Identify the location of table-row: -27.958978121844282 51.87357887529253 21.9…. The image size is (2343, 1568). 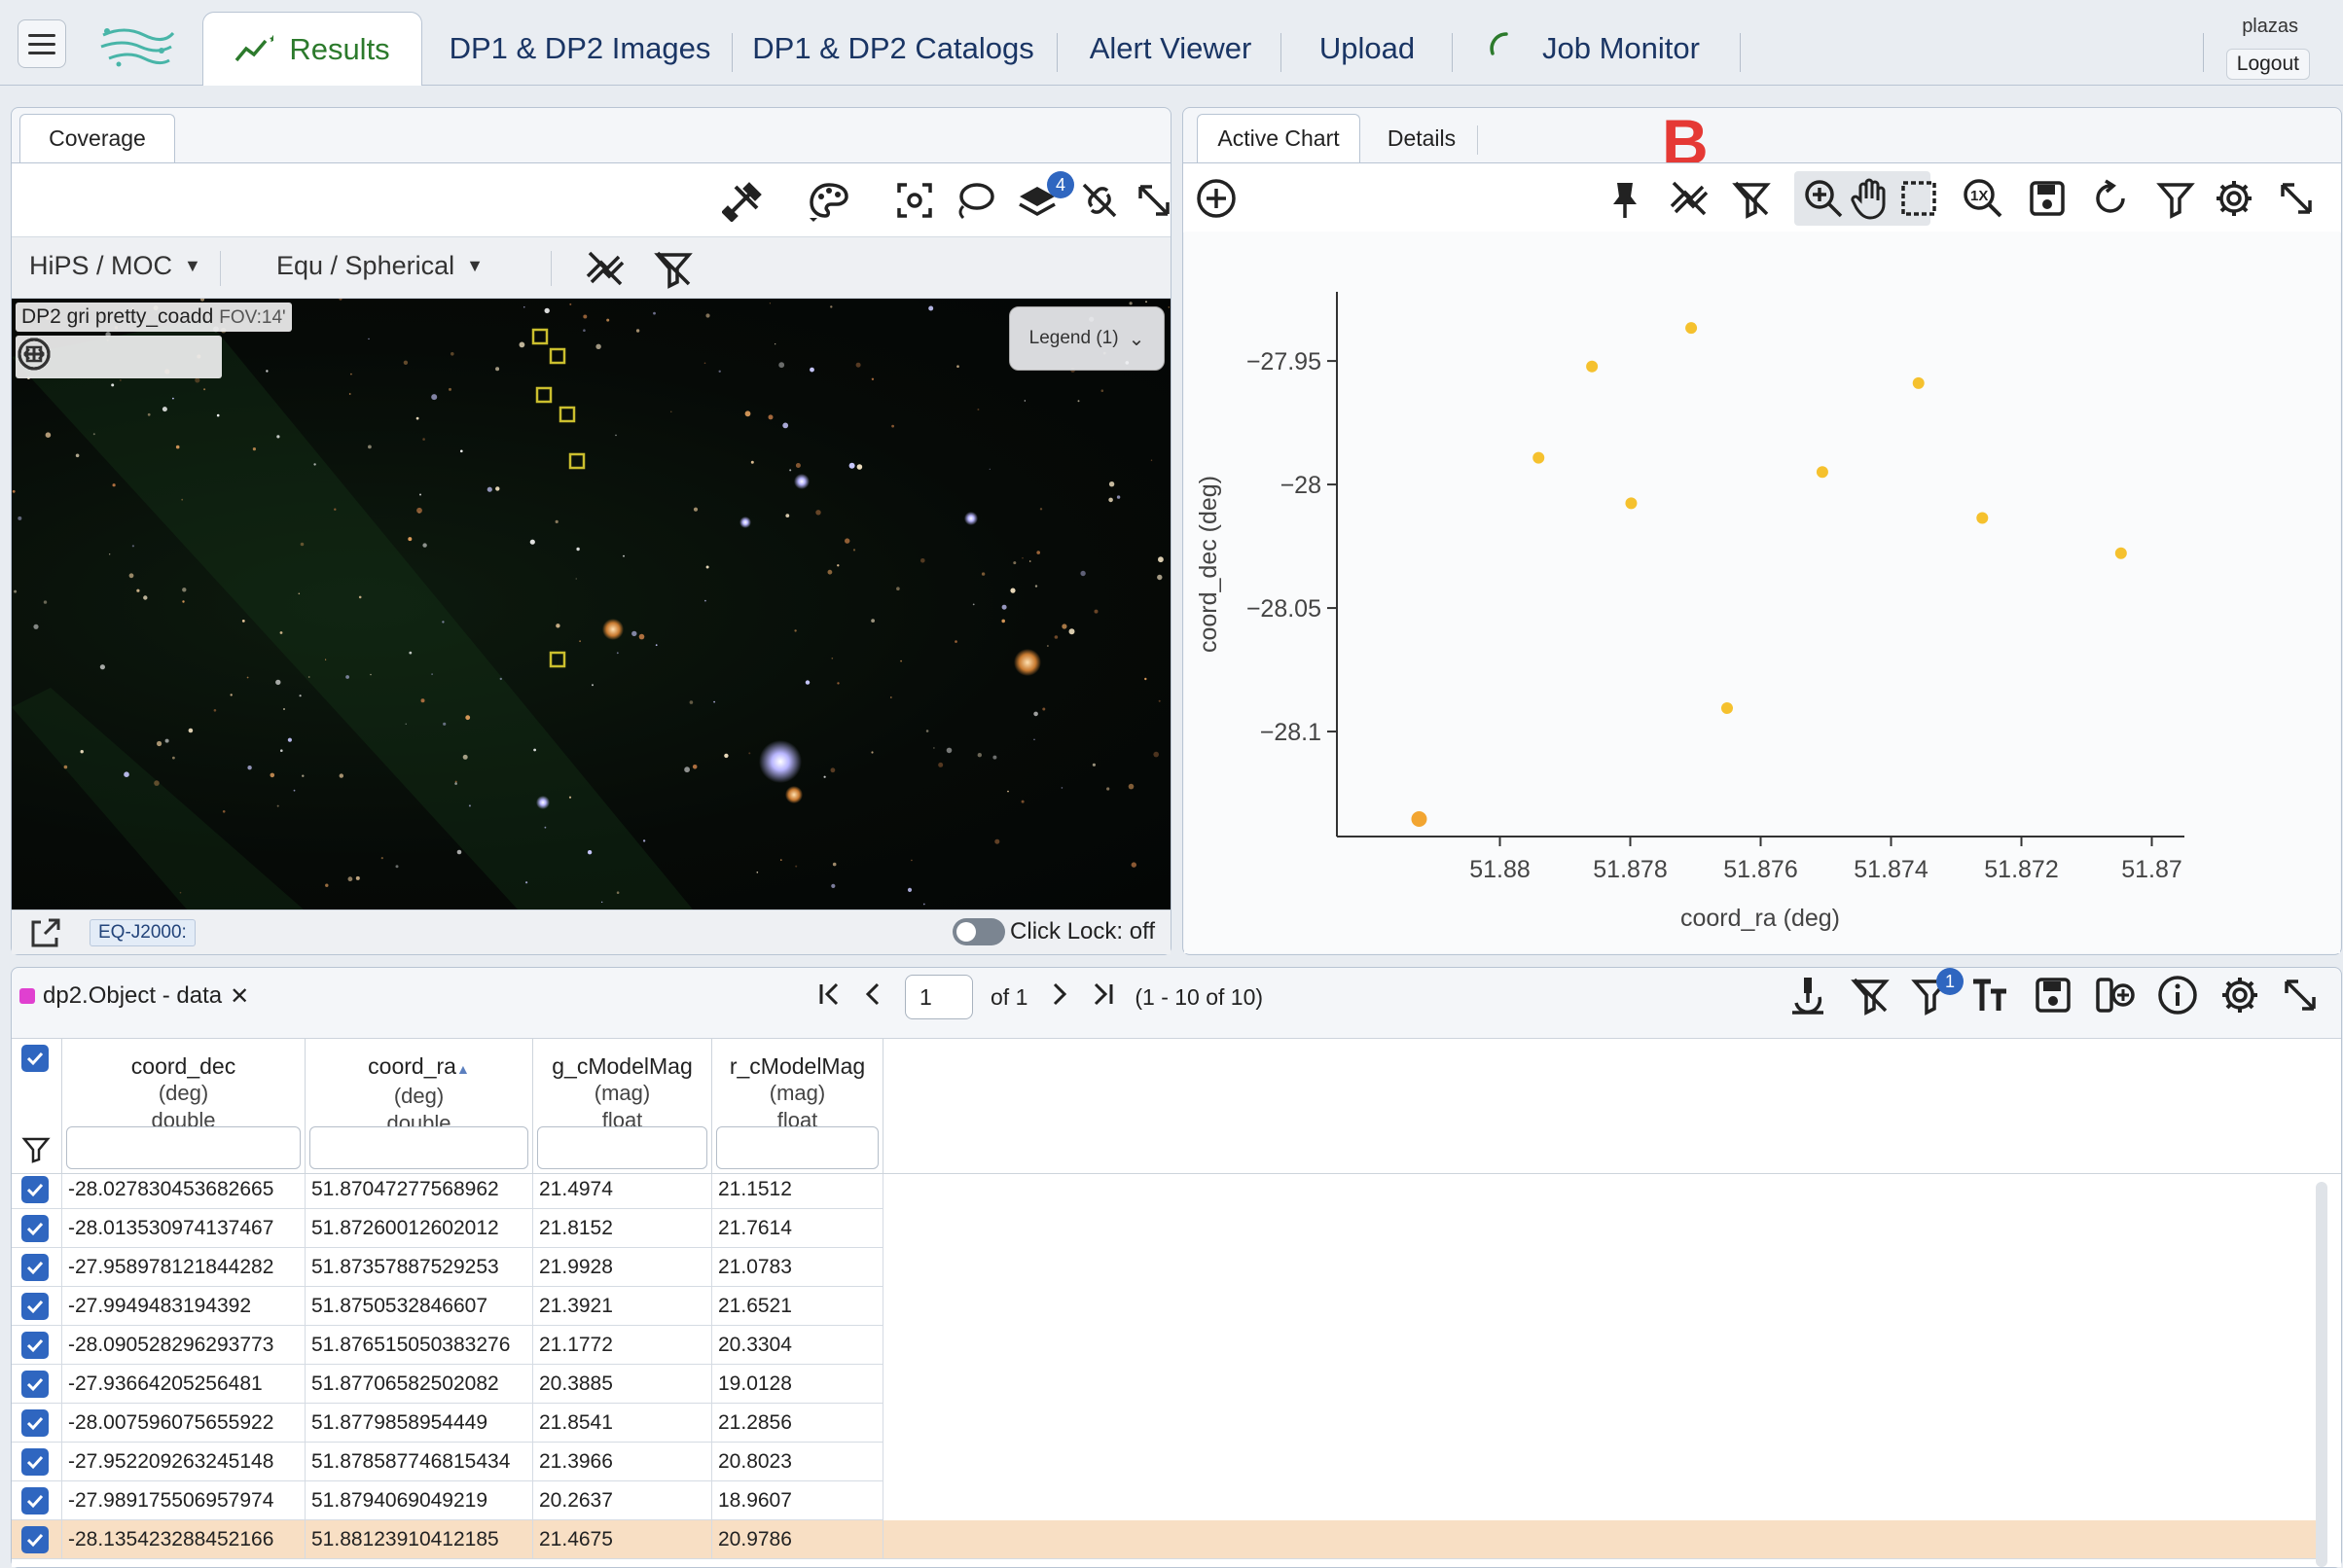
(447, 1267).